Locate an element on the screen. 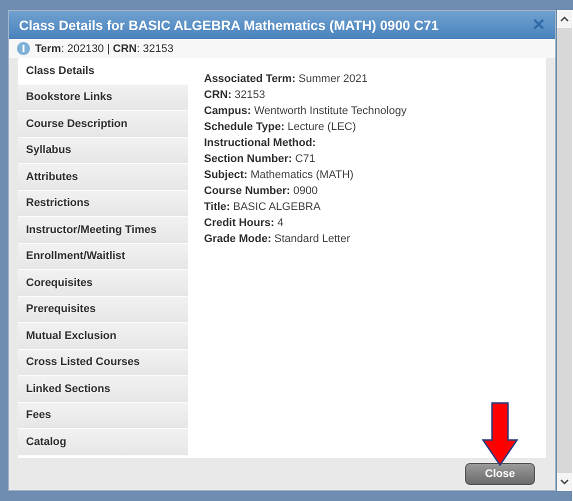 The height and width of the screenshot is (501, 573). detail-line: Instructional Method: is located at coordinates (260, 143).